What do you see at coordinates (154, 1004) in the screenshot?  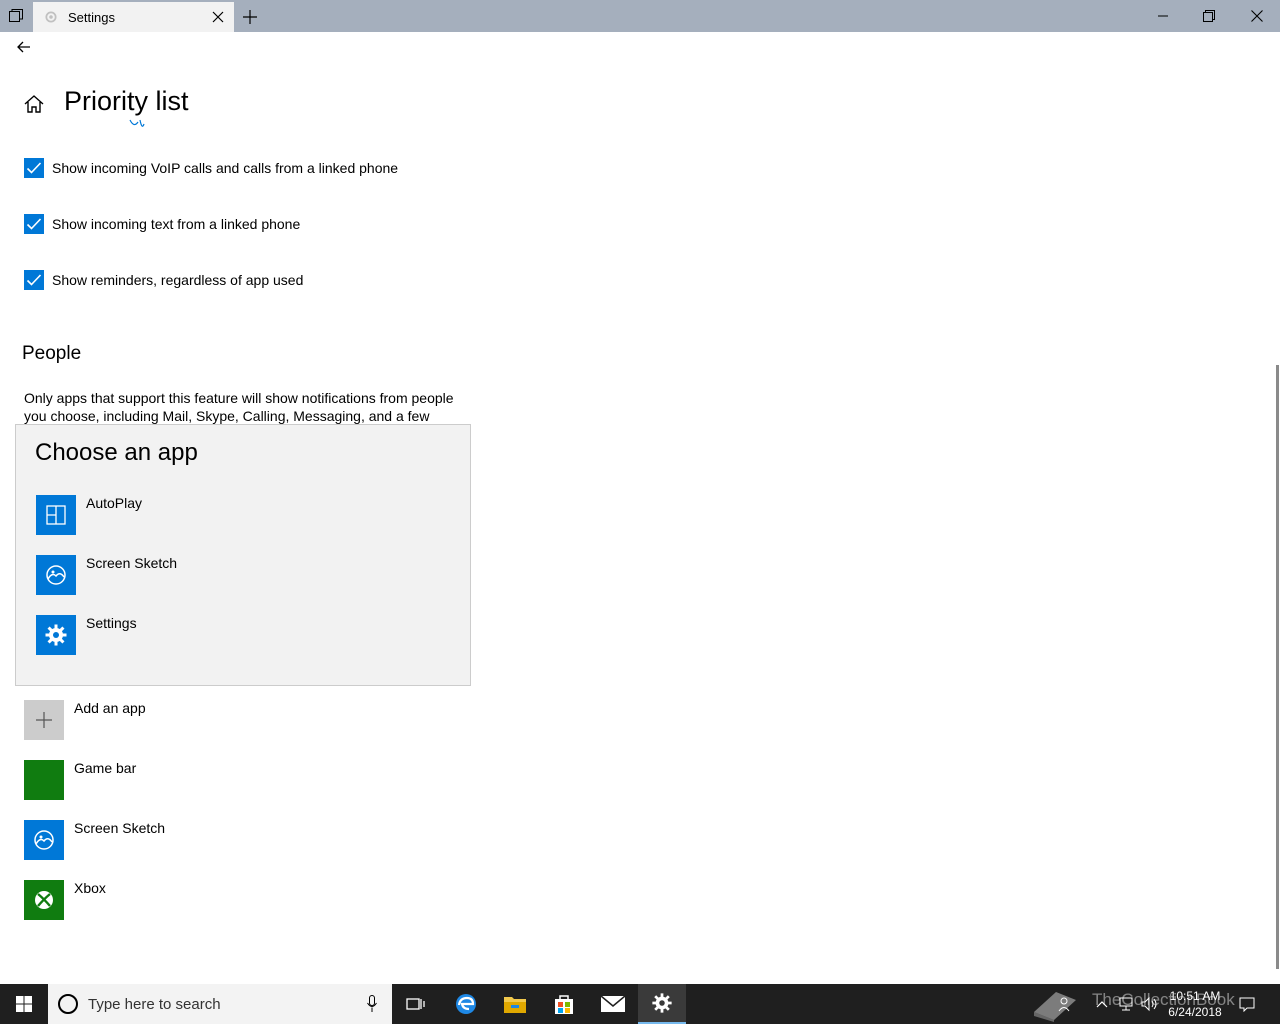 I see `search-placeholder: Type here to search` at bounding box center [154, 1004].